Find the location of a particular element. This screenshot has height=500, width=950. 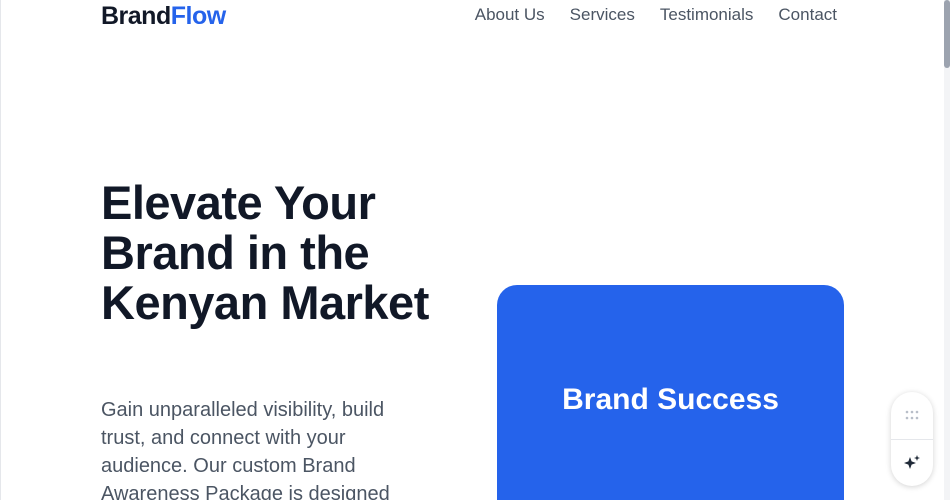

scrollbar-thumb is located at coordinates (947, 34).